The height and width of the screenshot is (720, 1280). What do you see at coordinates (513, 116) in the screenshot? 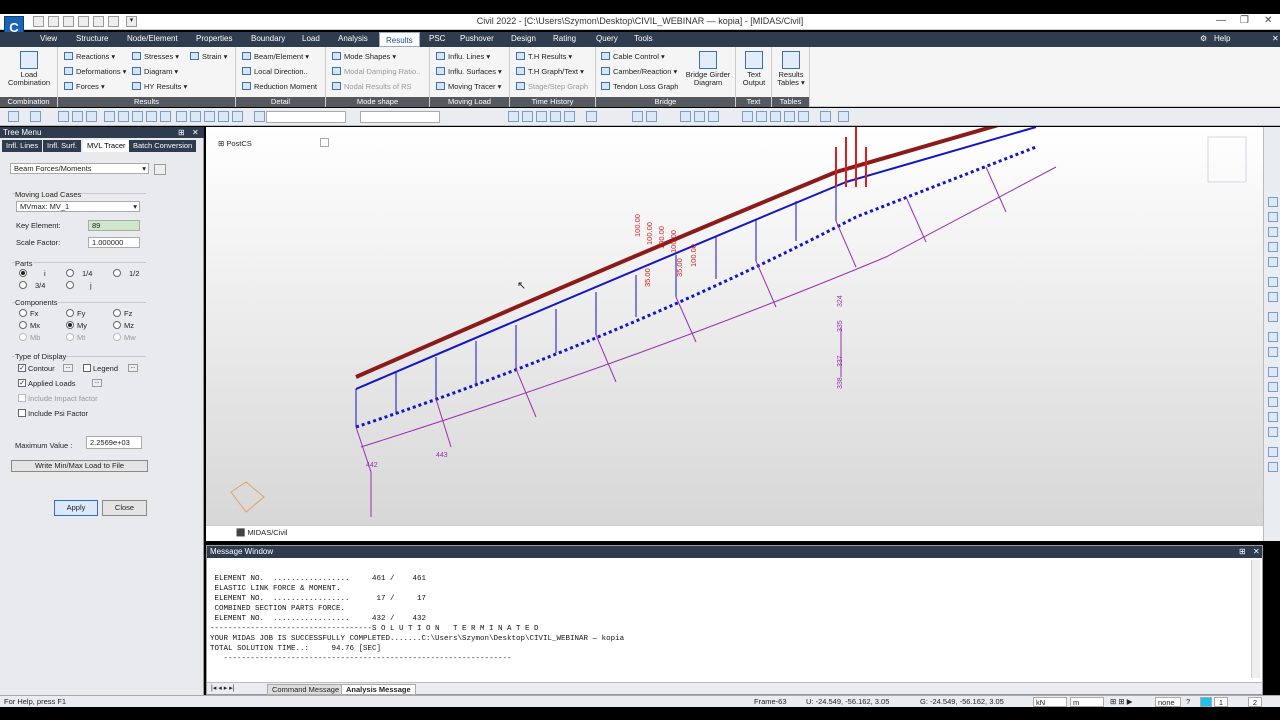
I see `zoom-fit-icon` at bounding box center [513, 116].